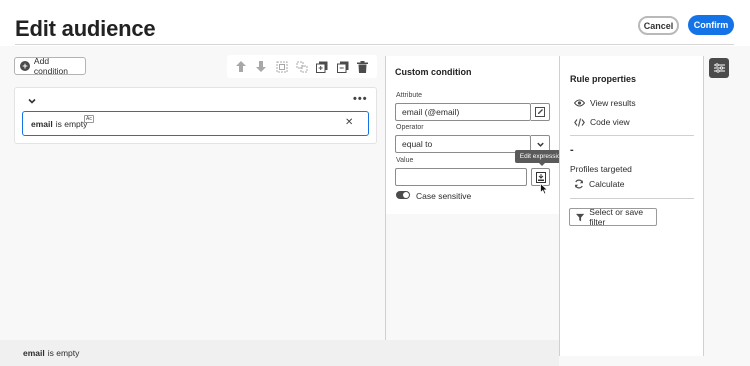 The image size is (750, 366). I want to click on case-sensitive-badge: Ac, so click(89, 119).